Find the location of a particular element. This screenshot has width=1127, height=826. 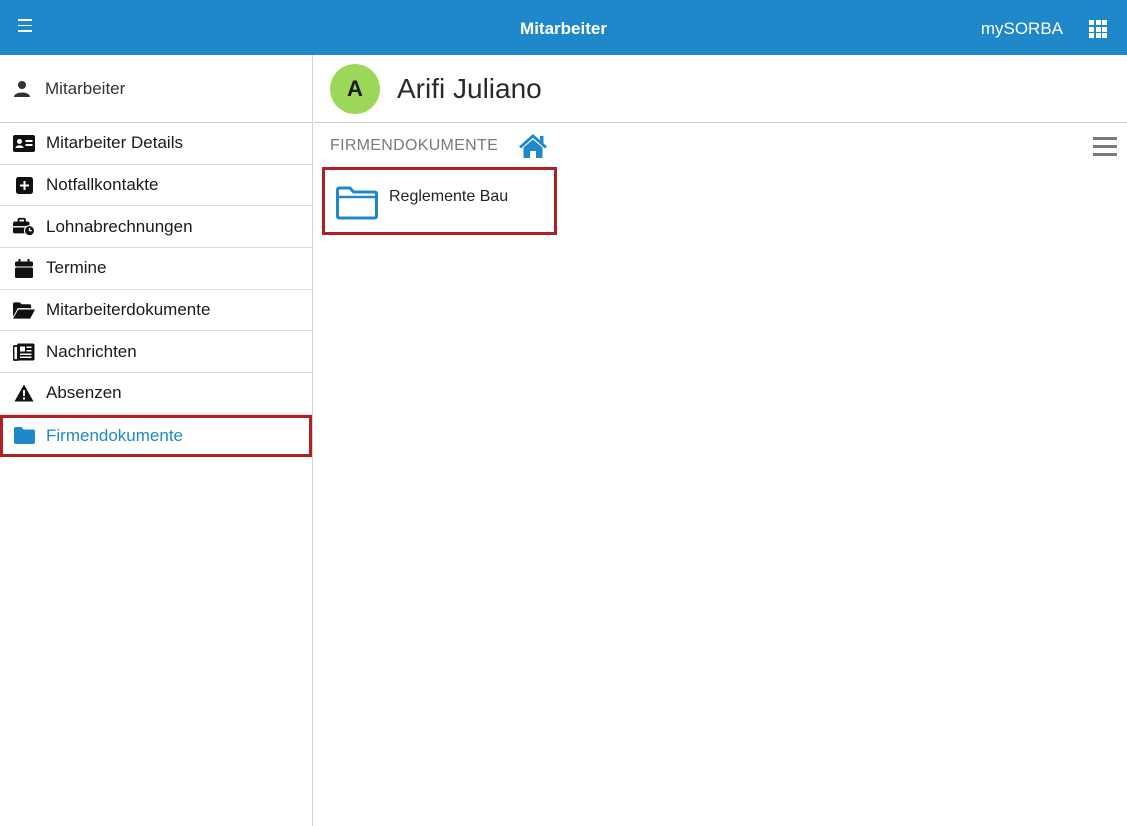

home-icon is located at coordinates (533, 146).